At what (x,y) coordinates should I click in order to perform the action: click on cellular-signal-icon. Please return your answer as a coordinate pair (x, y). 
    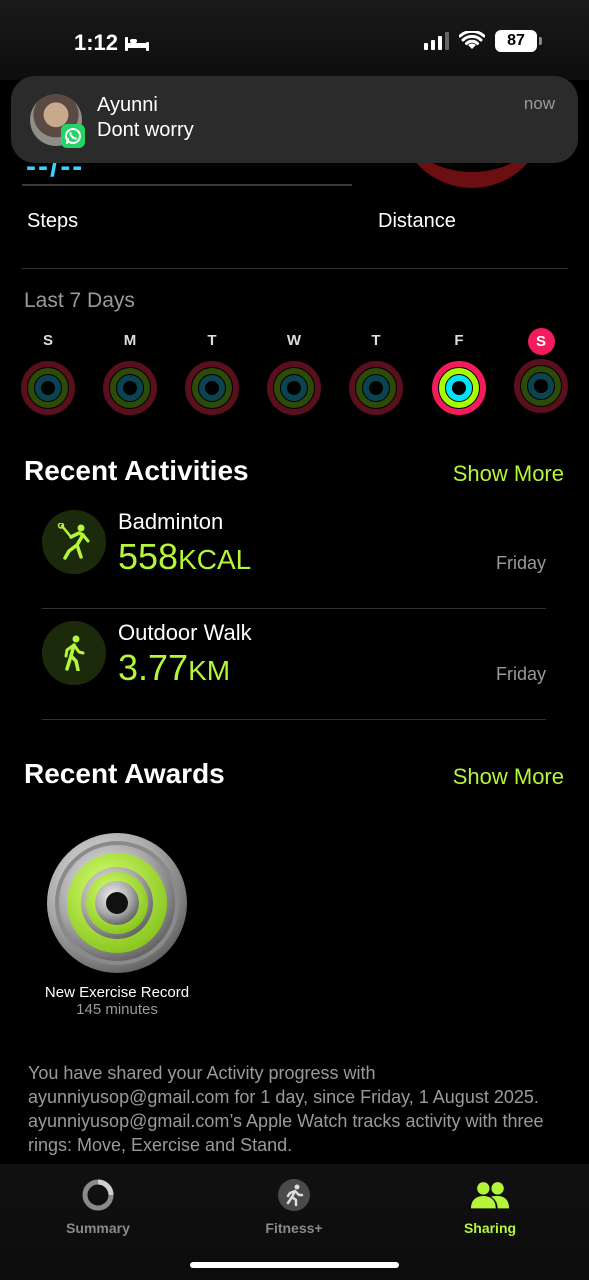
    Looking at the image, I should click on (436, 41).